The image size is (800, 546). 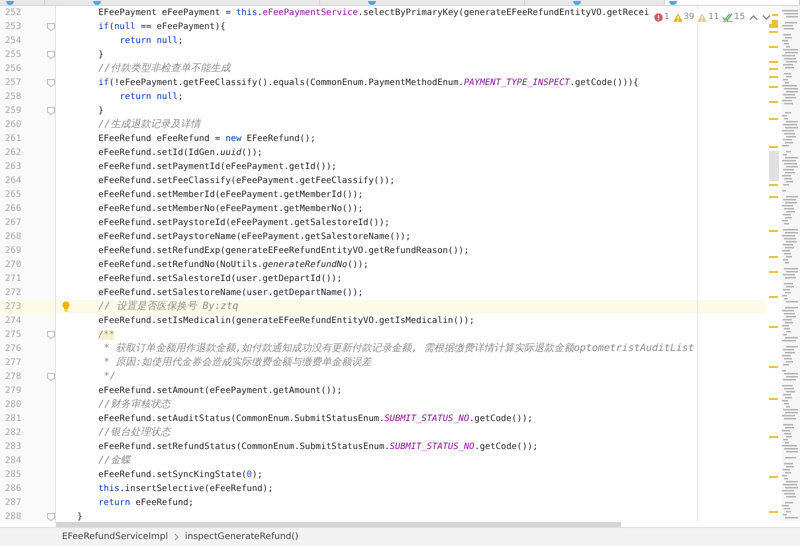 I want to click on line-number: 278, so click(x=13, y=377).